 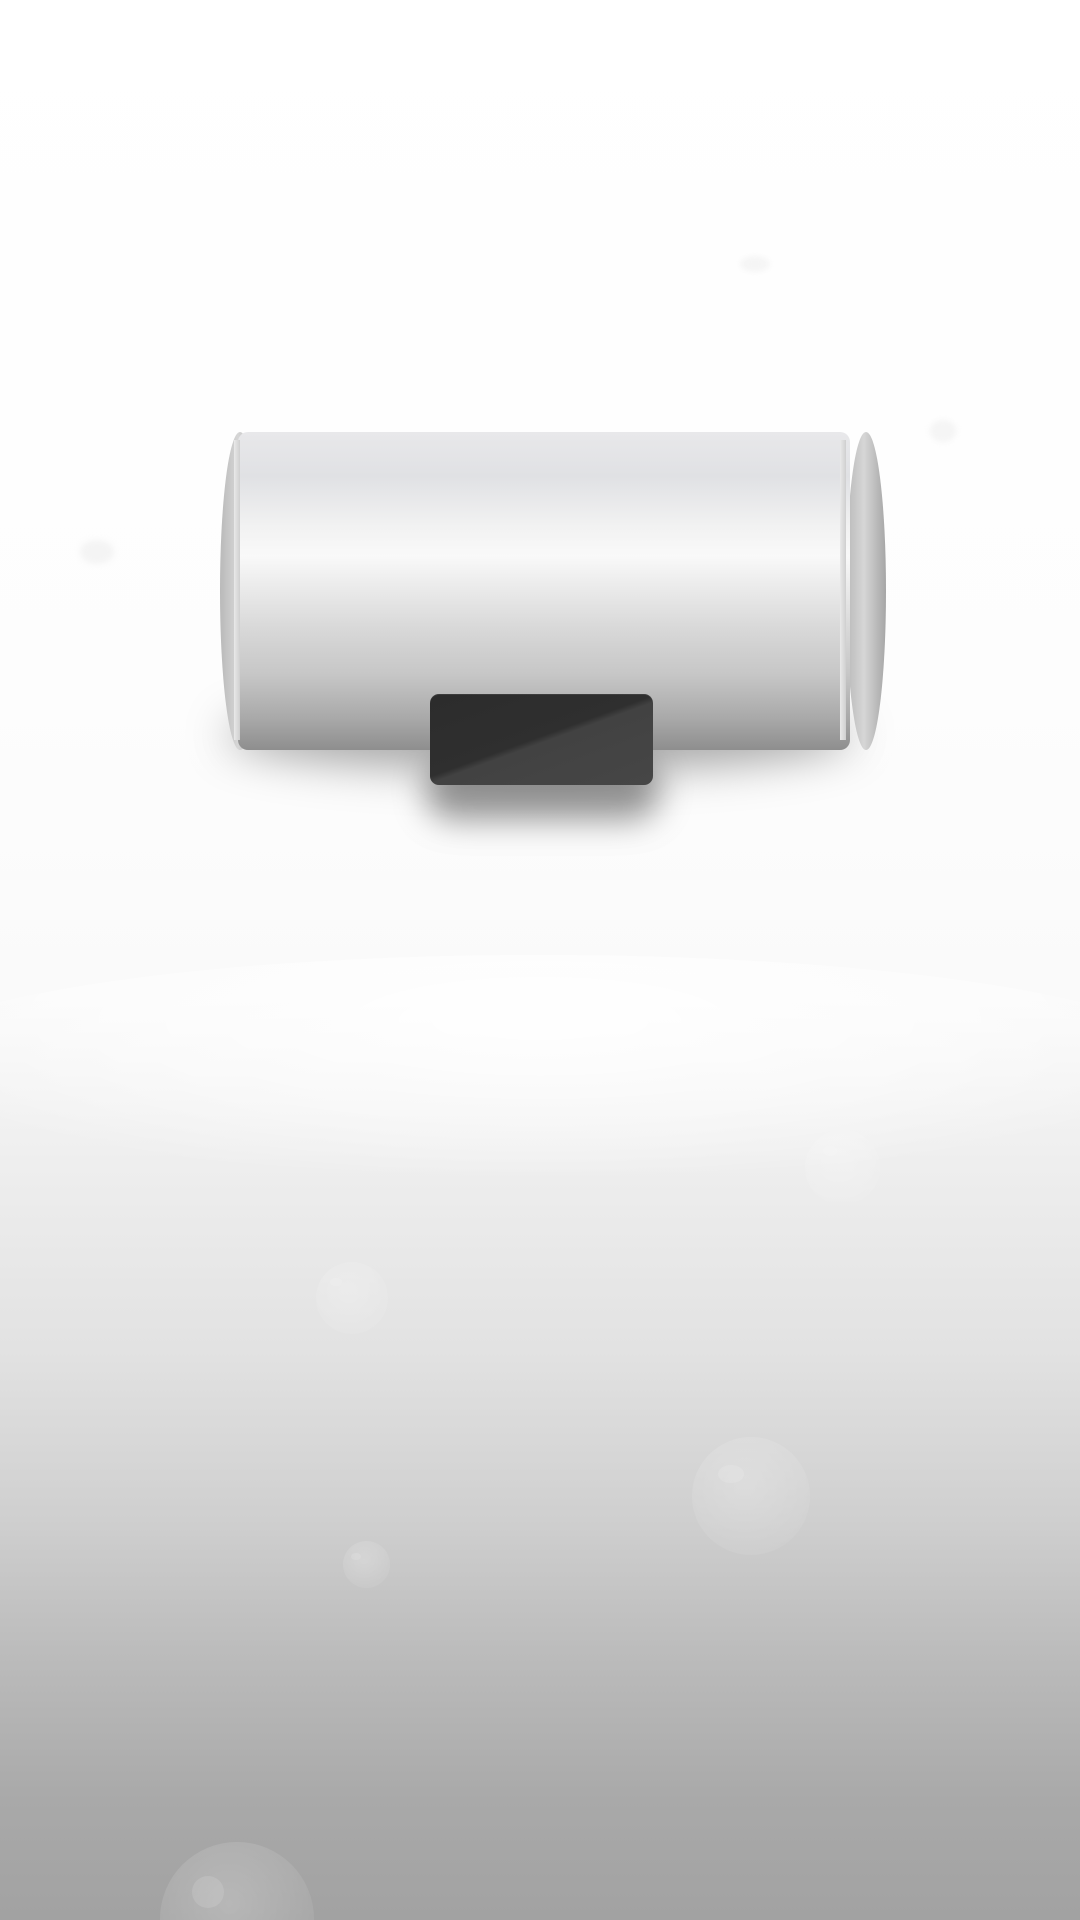 What do you see at coordinates (237, 590) in the screenshot?
I see `heater-left-rim` at bounding box center [237, 590].